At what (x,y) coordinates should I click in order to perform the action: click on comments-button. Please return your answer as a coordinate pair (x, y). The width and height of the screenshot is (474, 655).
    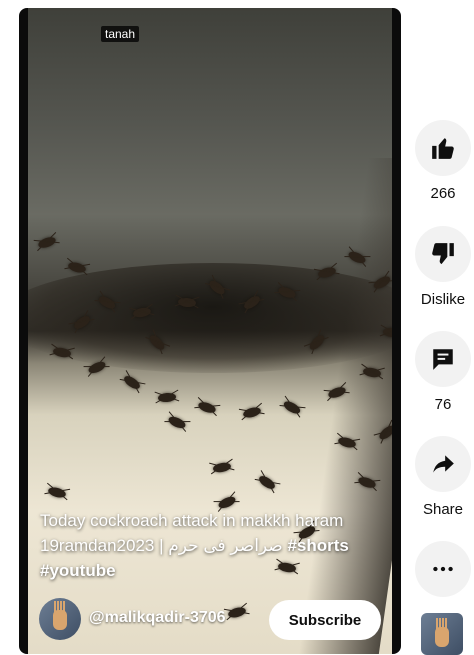
    Looking at the image, I should click on (443, 359).